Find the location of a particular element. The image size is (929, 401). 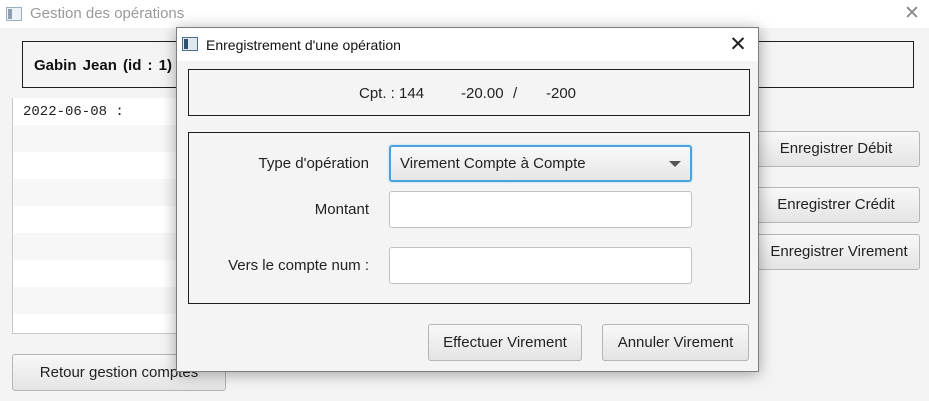

montant-field is located at coordinates (540, 209).